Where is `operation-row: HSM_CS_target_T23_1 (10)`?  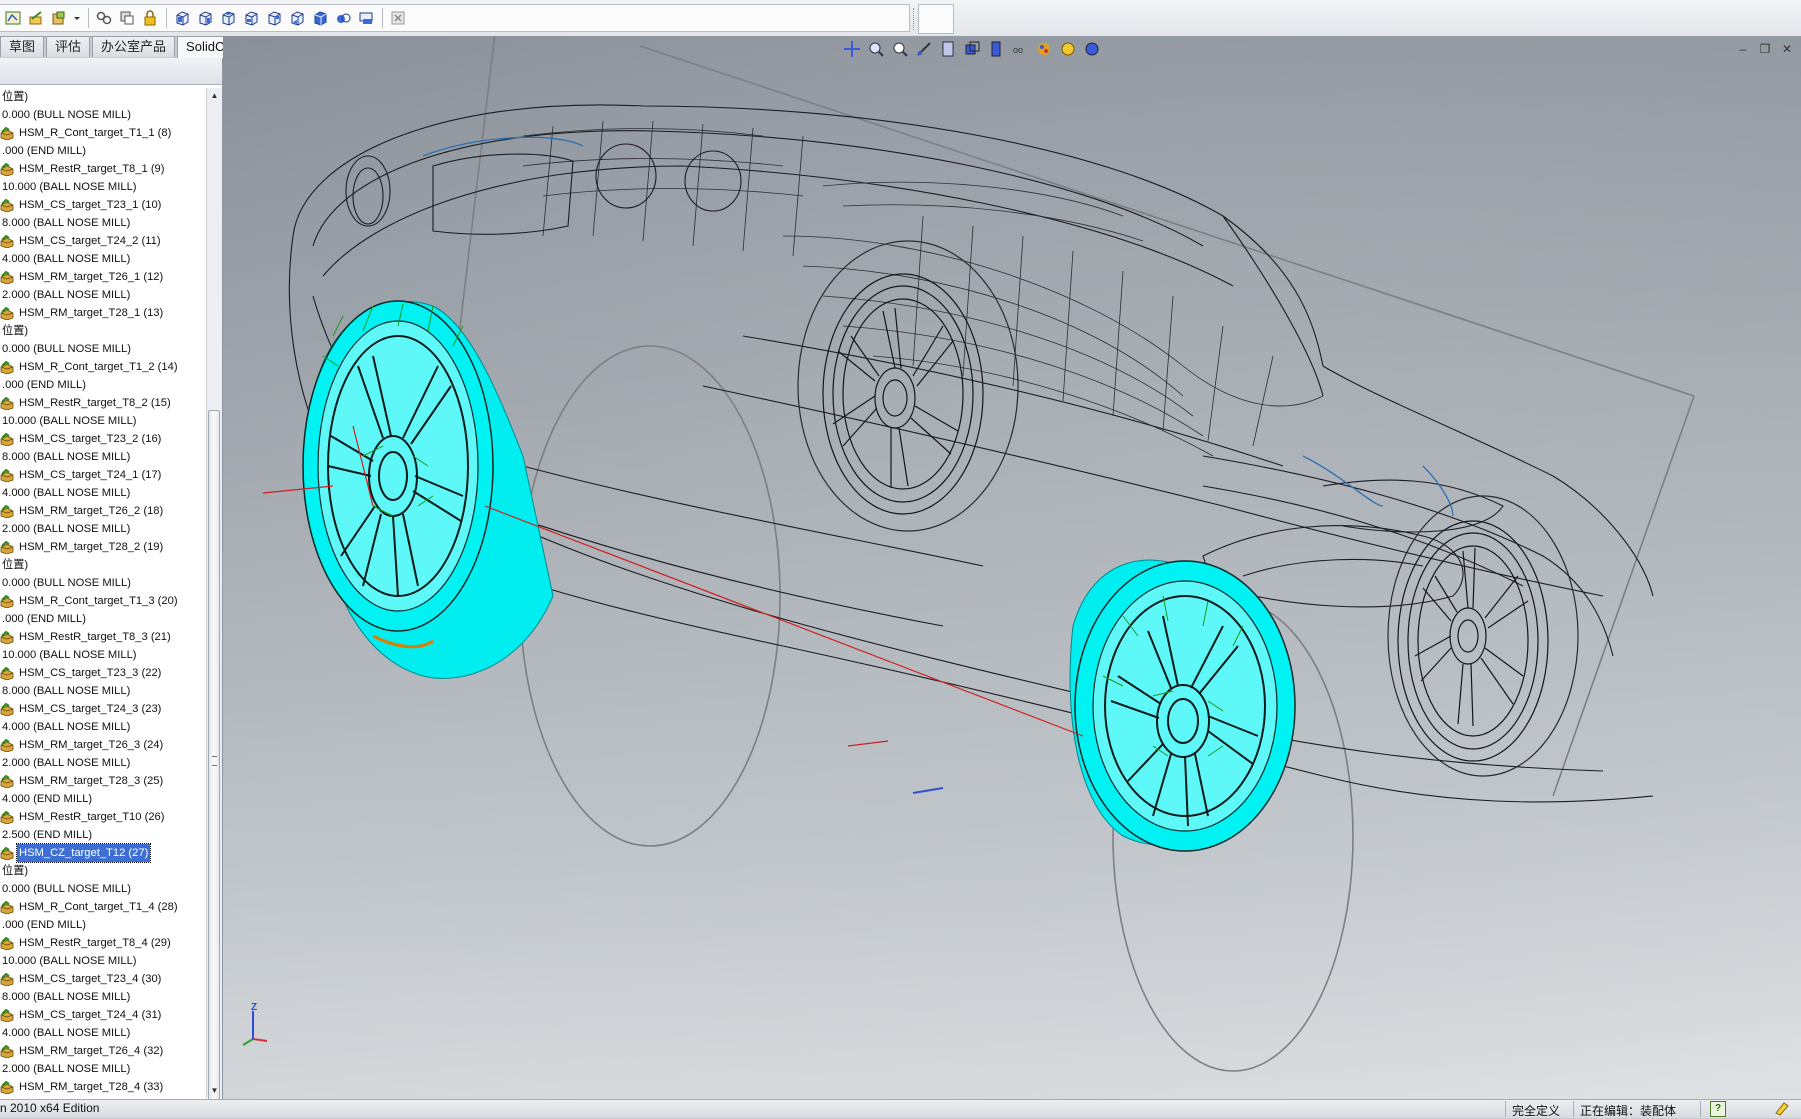 operation-row: HSM_CS_target_T23_1 (10) is located at coordinates (103, 205).